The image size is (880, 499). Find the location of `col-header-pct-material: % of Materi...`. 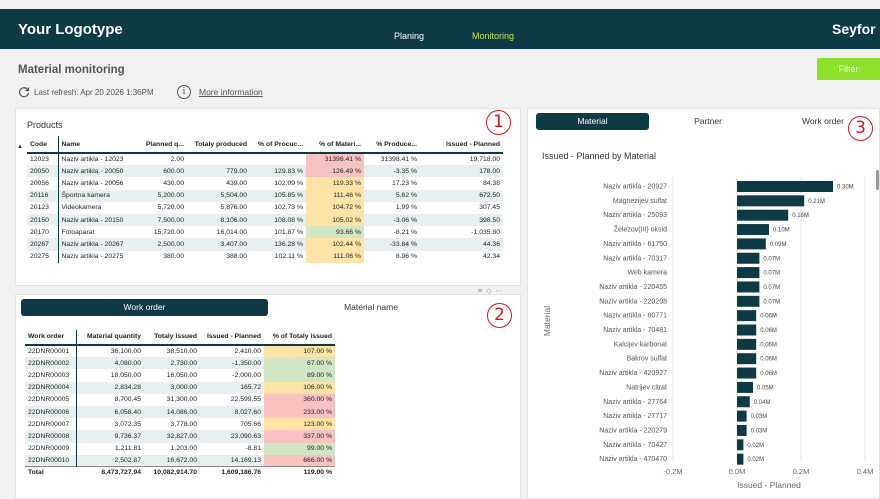

col-header-pct-material: % of Materi... is located at coordinates (335, 145).